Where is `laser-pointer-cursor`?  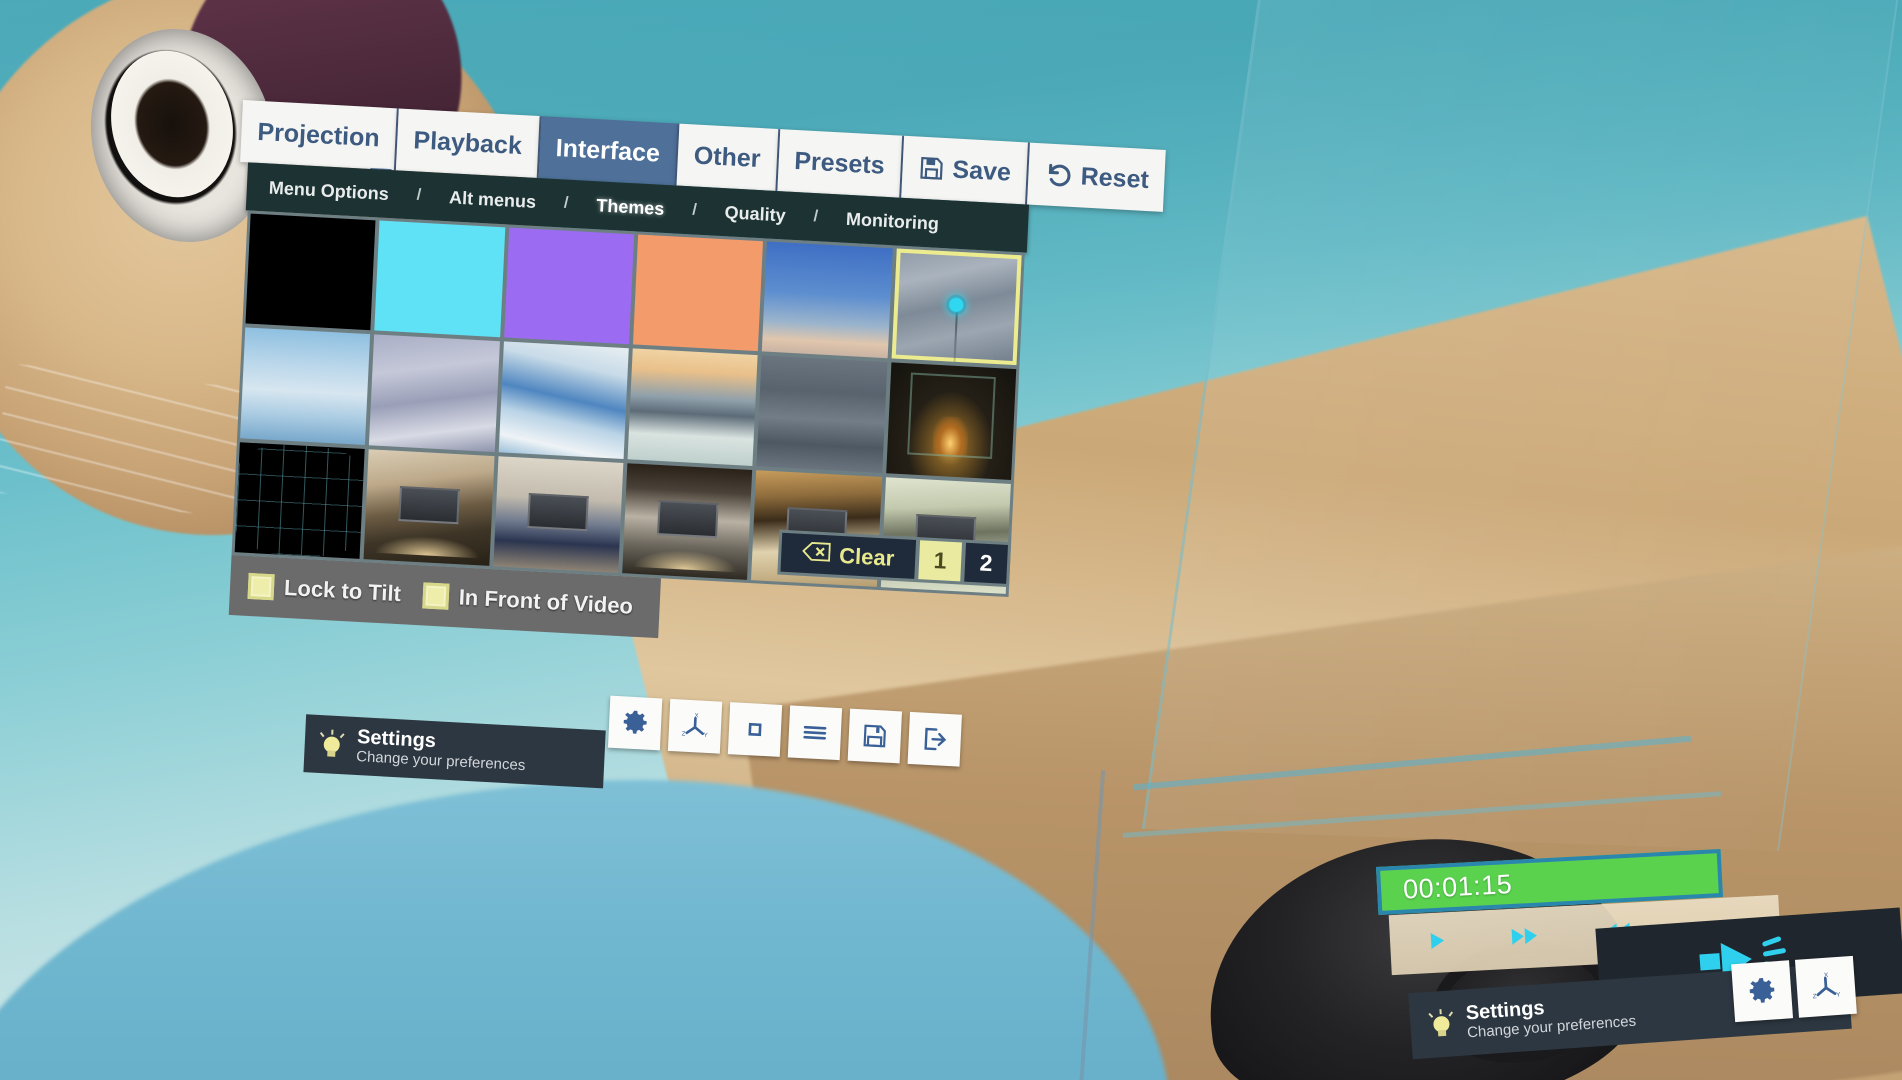 laser-pointer-cursor is located at coordinates (956, 305).